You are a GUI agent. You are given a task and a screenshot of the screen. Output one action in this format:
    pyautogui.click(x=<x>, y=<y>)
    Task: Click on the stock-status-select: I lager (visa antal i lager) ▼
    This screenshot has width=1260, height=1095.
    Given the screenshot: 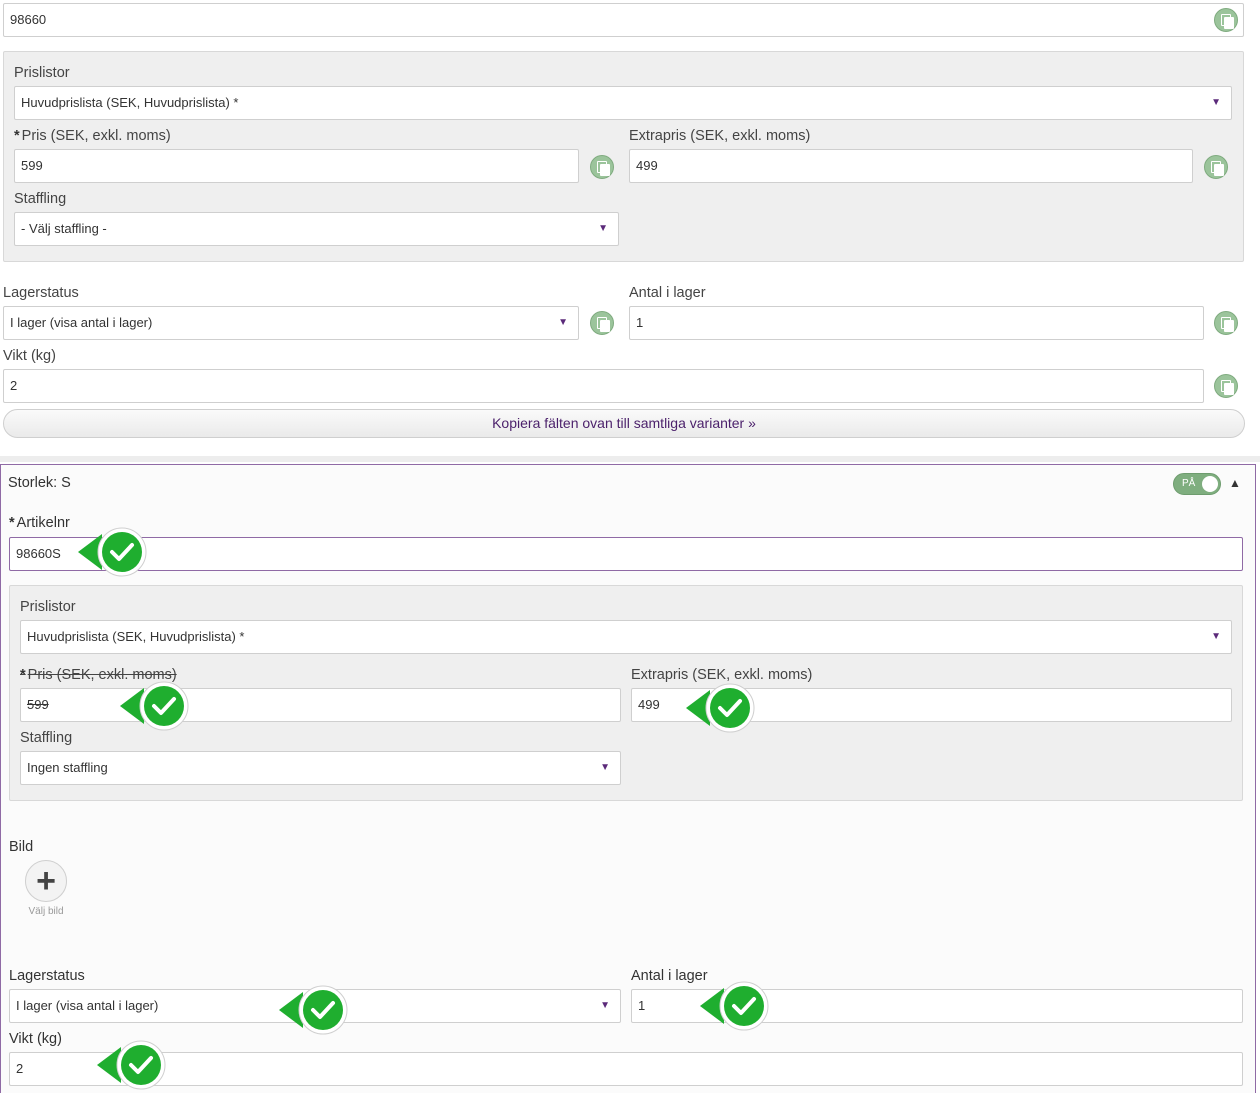 What is the action you would take?
    pyautogui.click(x=291, y=323)
    